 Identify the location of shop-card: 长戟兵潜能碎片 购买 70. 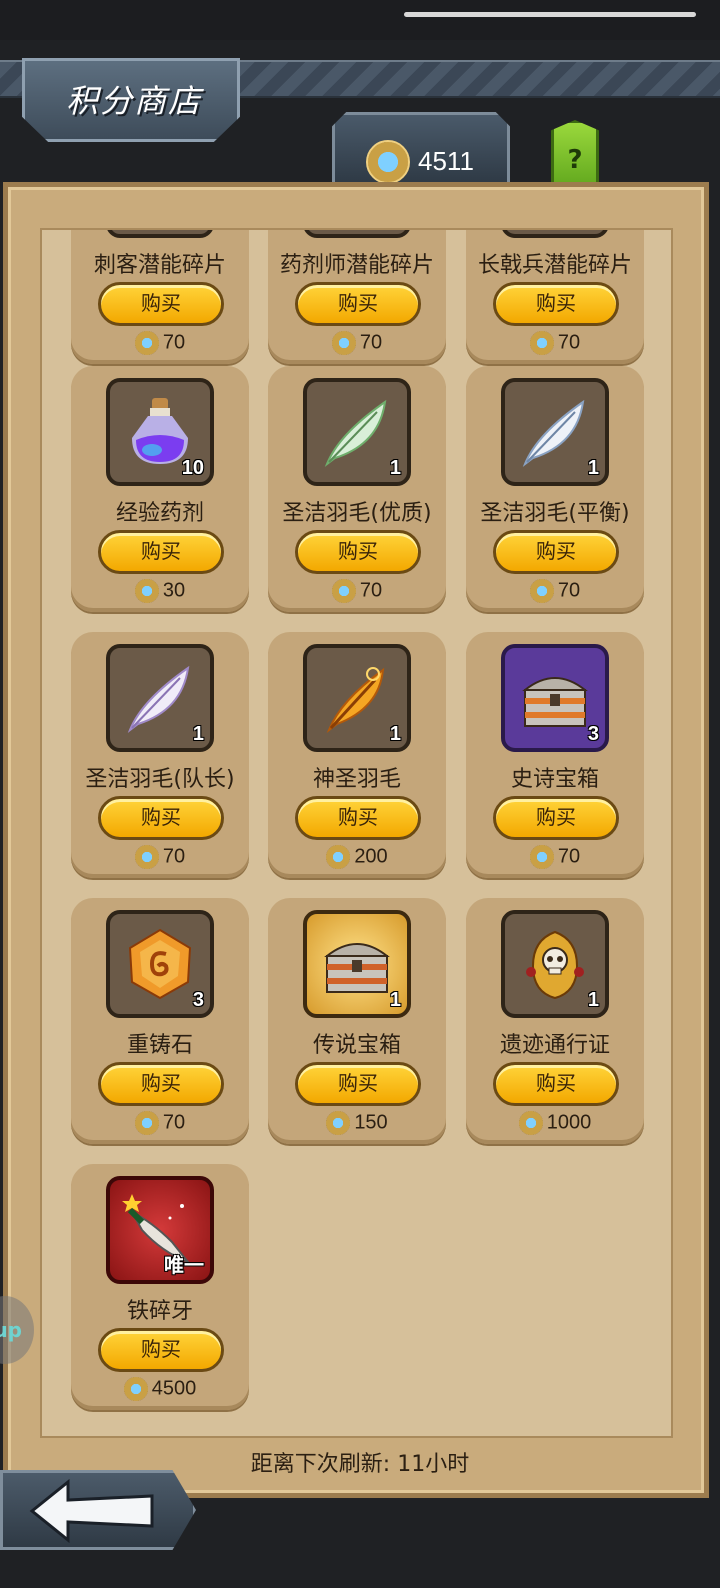
(555, 297).